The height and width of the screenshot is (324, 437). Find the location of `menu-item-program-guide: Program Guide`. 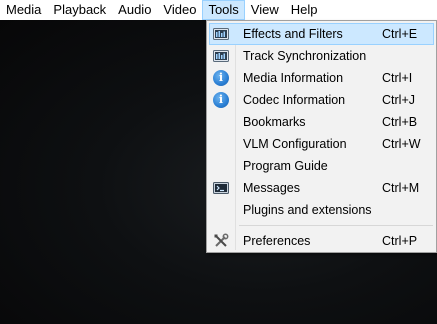

menu-item-program-guide: Program Guide is located at coordinates (321, 166).